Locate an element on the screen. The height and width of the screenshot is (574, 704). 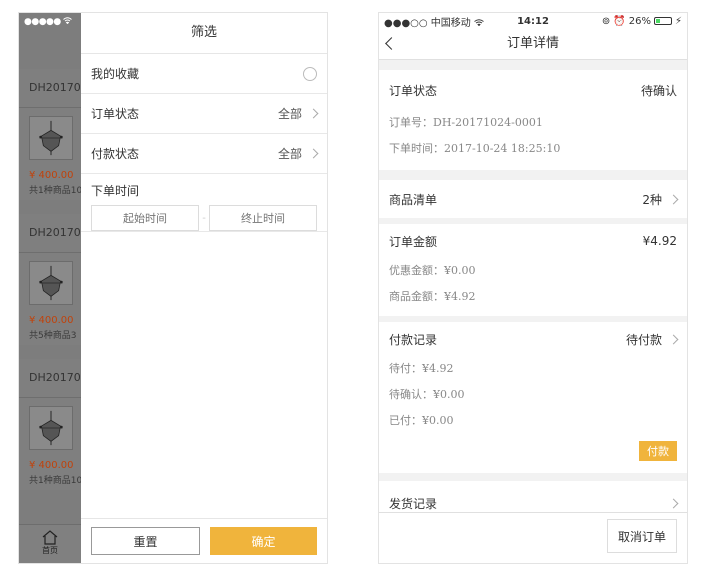
favorites-label: 我的收藏 is located at coordinates (115, 74).